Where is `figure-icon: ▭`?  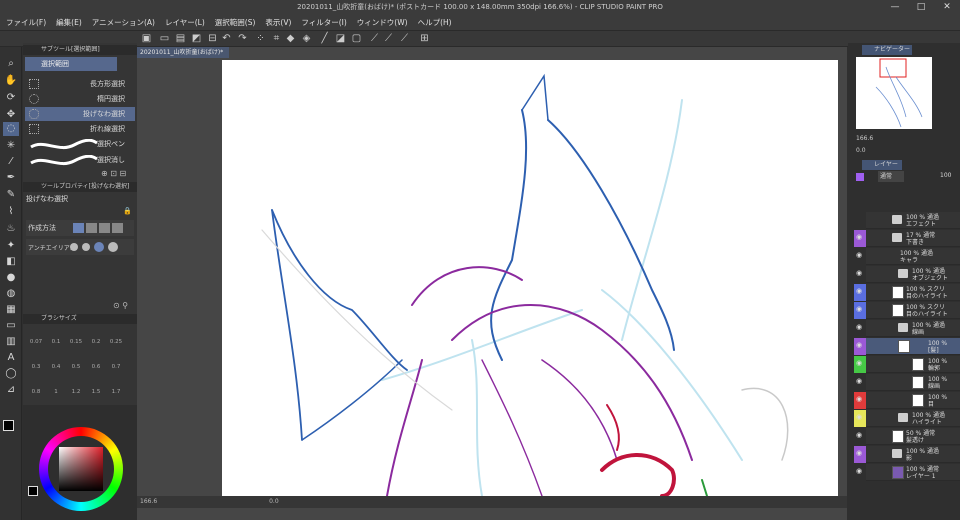
figure-icon: ▭ is located at coordinates (11, 326).